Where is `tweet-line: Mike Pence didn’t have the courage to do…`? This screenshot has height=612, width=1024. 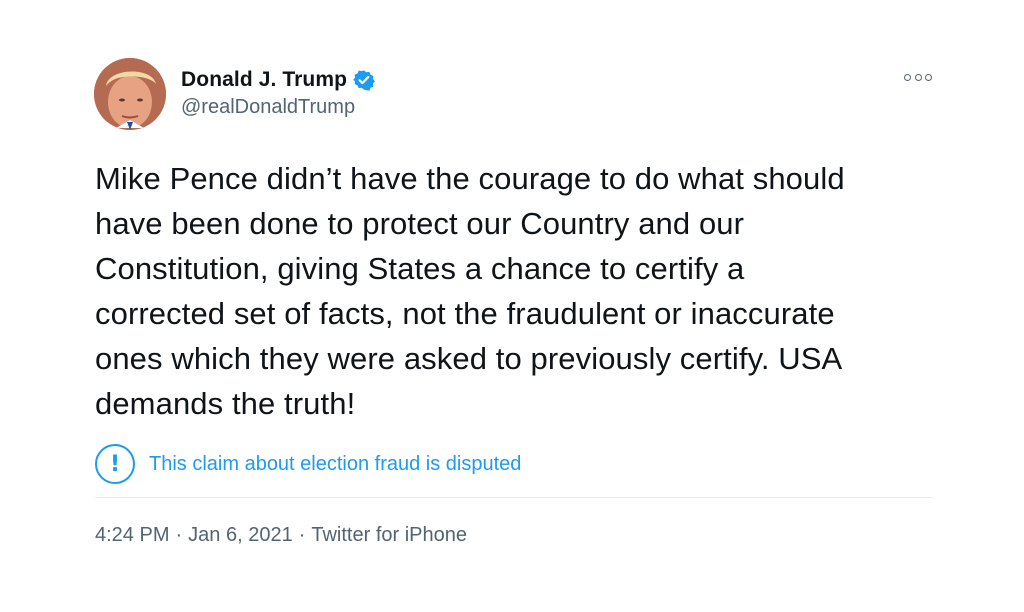
tweet-line: Mike Pence didn’t have the courage to do… is located at coordinates (470, 178).